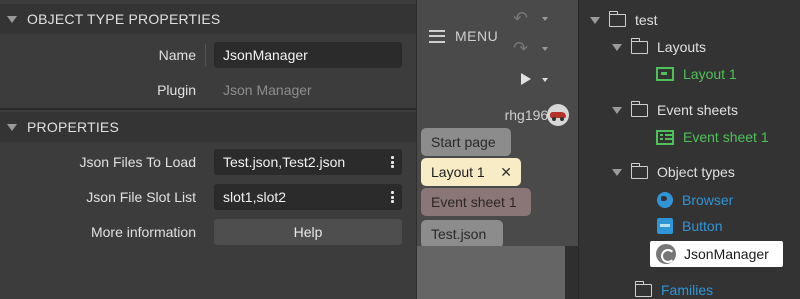 The width and height of the screenshot is (800, 299). What do you see at coordinates (571, 272) in the screenshot?
I see `scrollbar` at bounding box center [571, 272].